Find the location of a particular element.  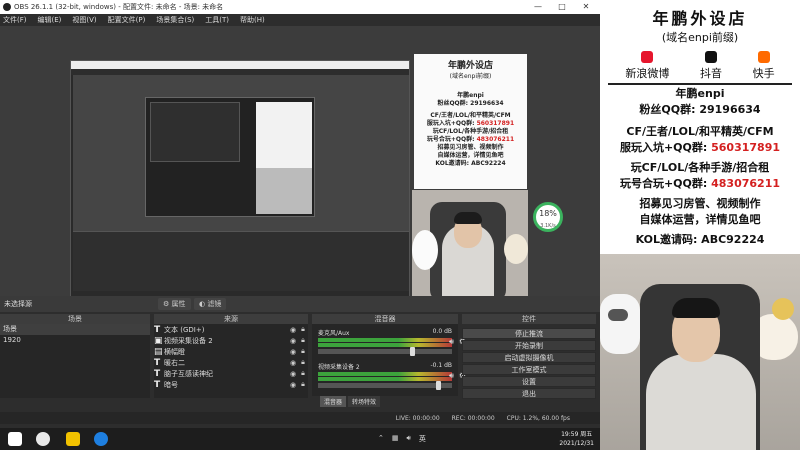

weibo-icon is located at coordinates (647, 57).